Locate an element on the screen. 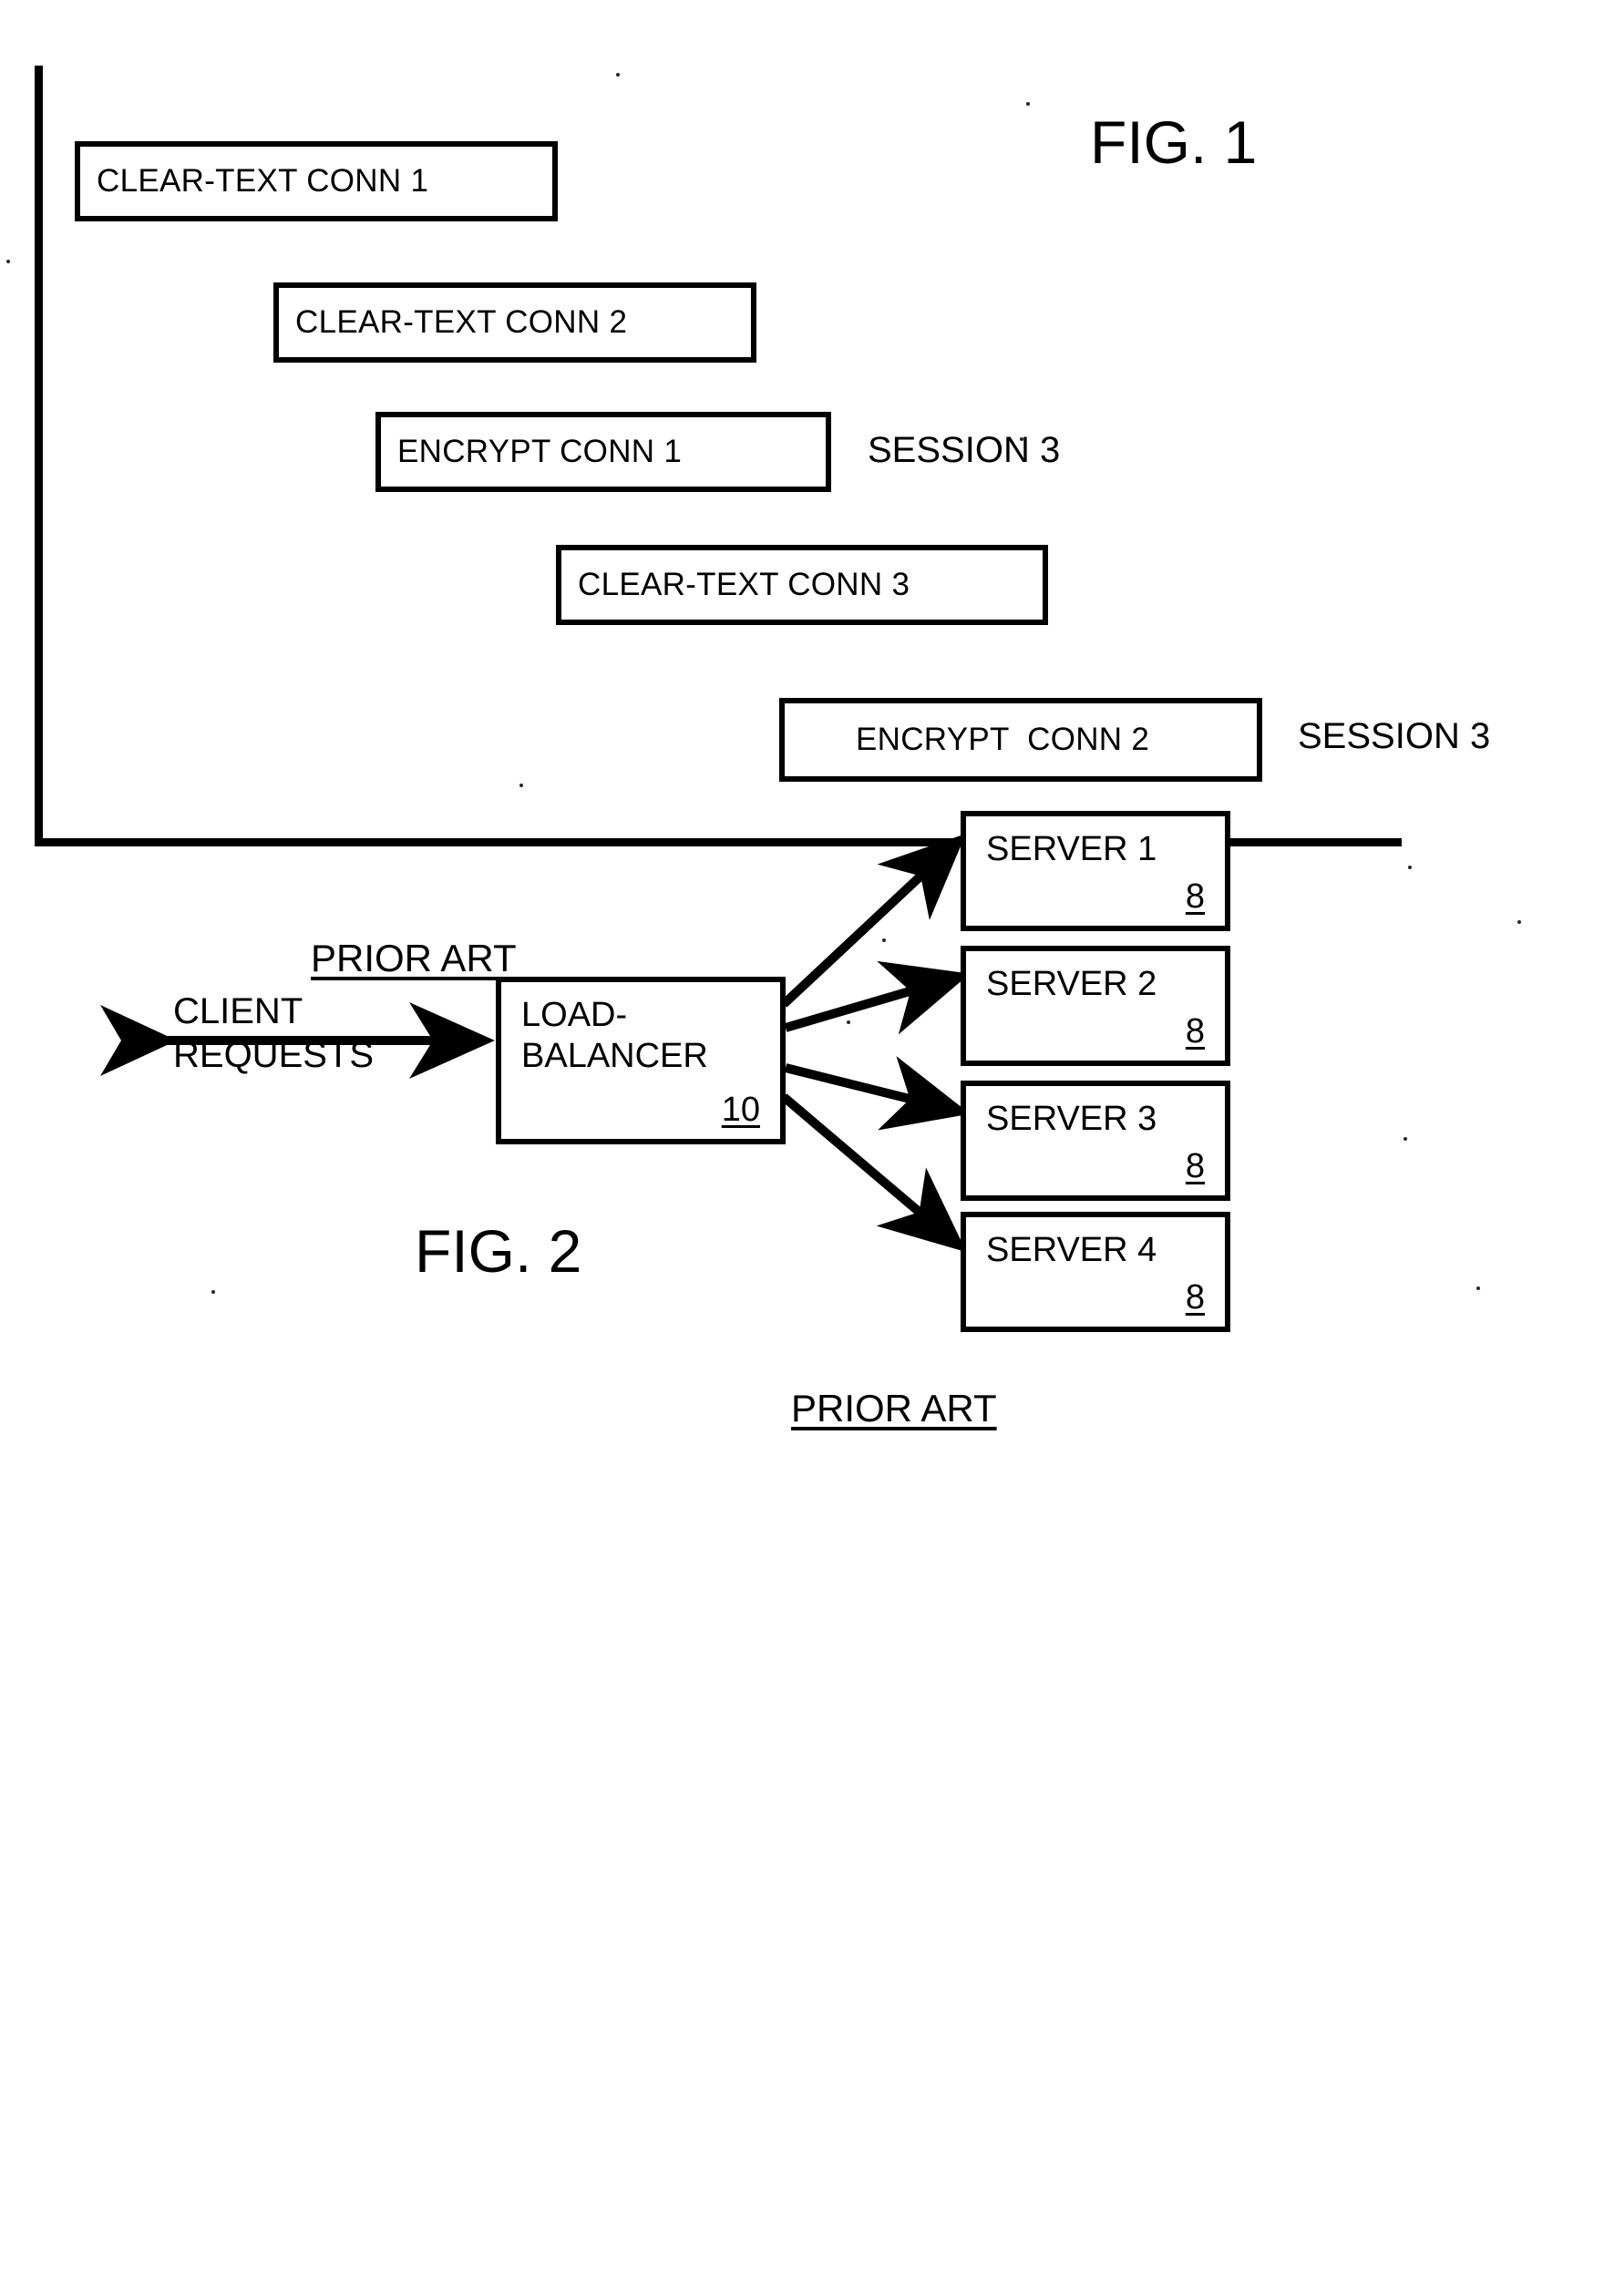 This screenshot has width=1604, height=2296. connection-box-clear-text-conn-2: CLEAR-TEXT CONN 2 is located at coordinates (515, 322).